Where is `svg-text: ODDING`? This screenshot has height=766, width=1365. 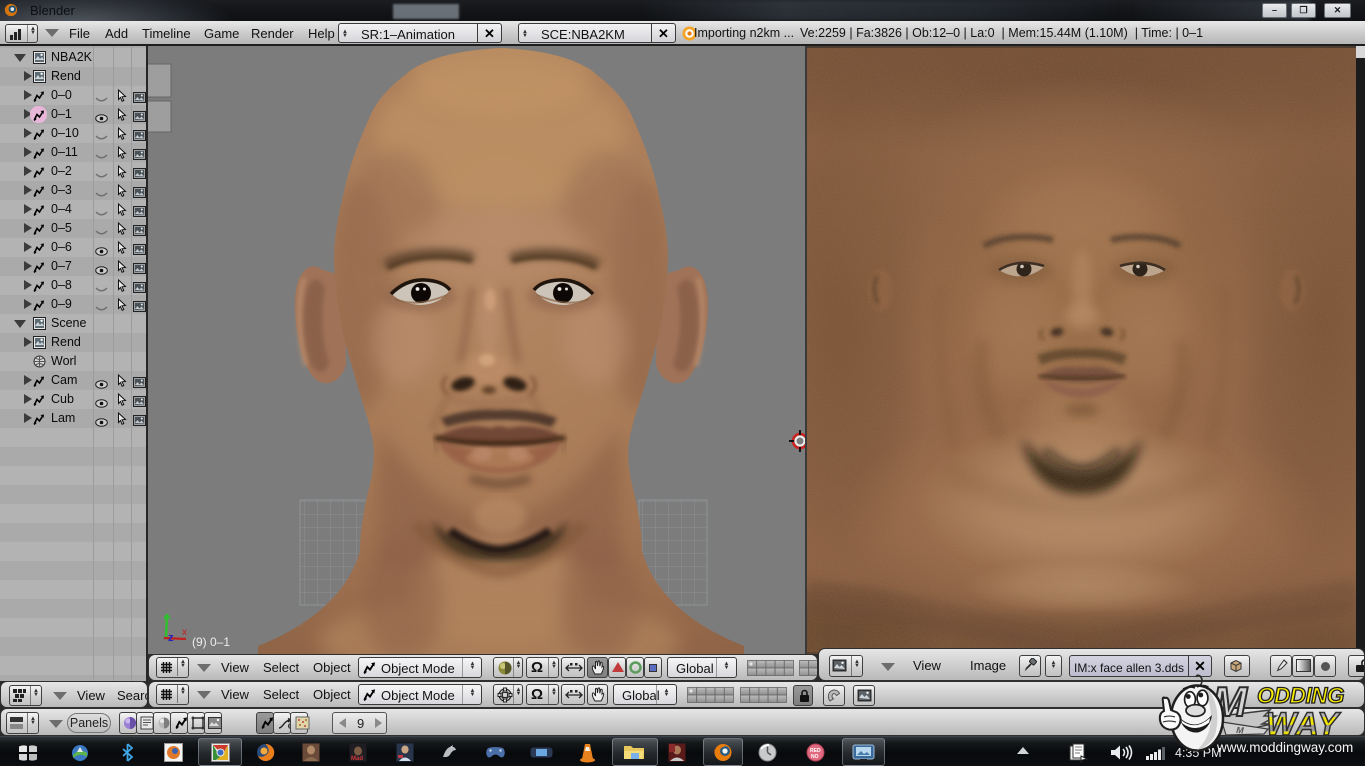
svg-text: ODDING is located at coordinates (1300, 695).